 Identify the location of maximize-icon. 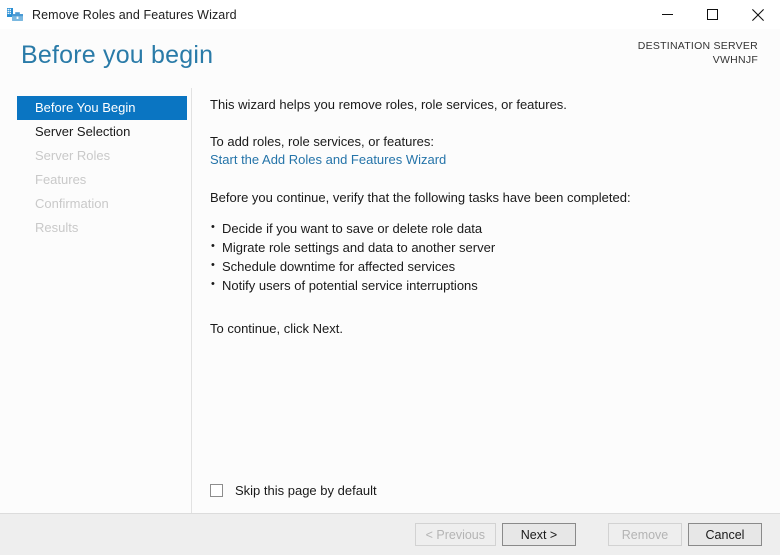
(712, 14).